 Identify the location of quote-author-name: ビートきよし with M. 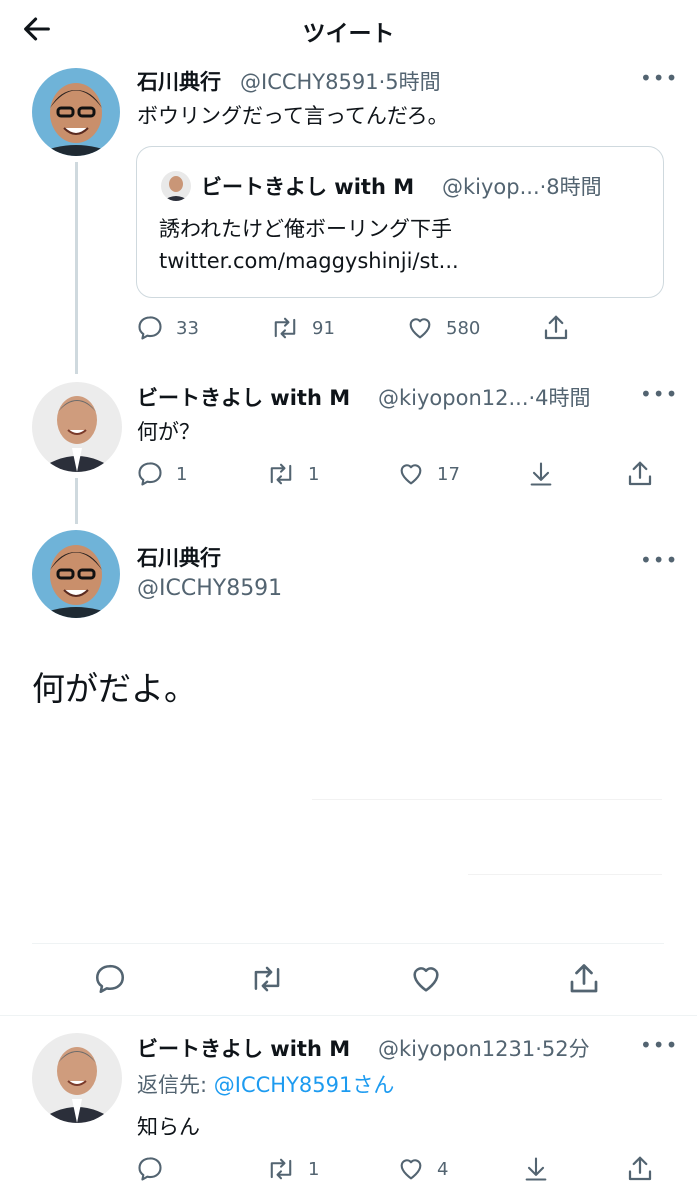
(308, 187).